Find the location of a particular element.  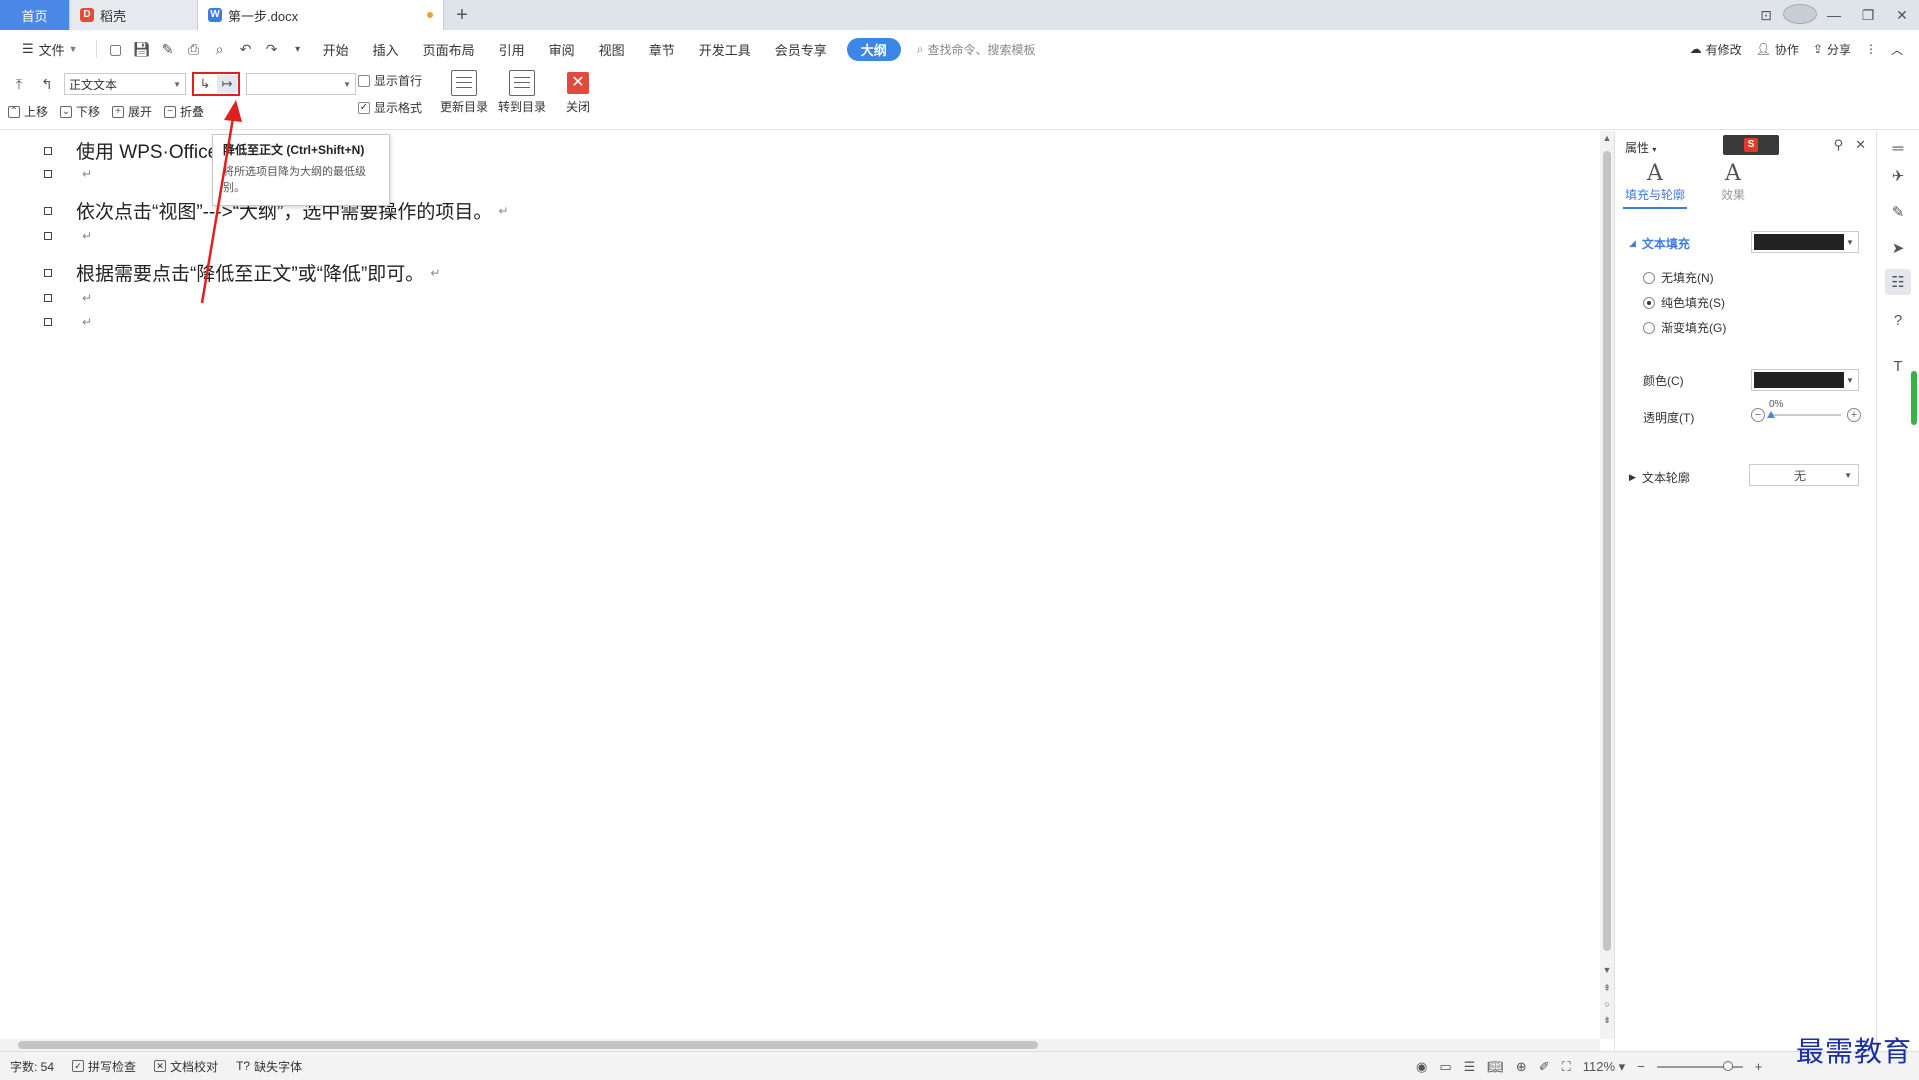

move-up-button: ⌃ 上移 is located at coordinates (28, 111).